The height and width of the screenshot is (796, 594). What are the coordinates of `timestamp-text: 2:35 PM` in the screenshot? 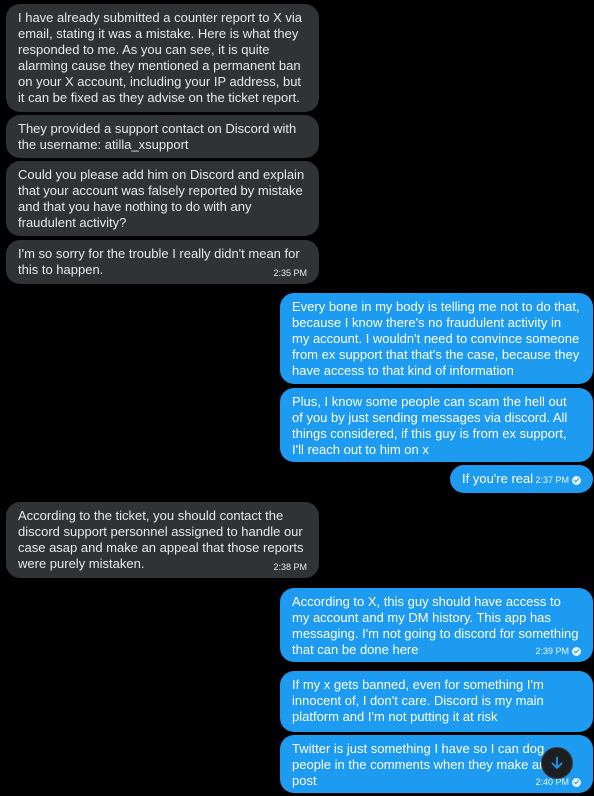 It's located at (290, 273).